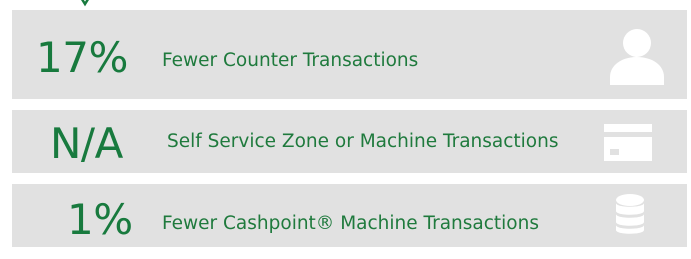 The width and height of the screenshot is (691, 259). What do you see at coordinates (82, 57) in the screenshot?
I see `stat-value: 17%` at bounding box center [82, 57].